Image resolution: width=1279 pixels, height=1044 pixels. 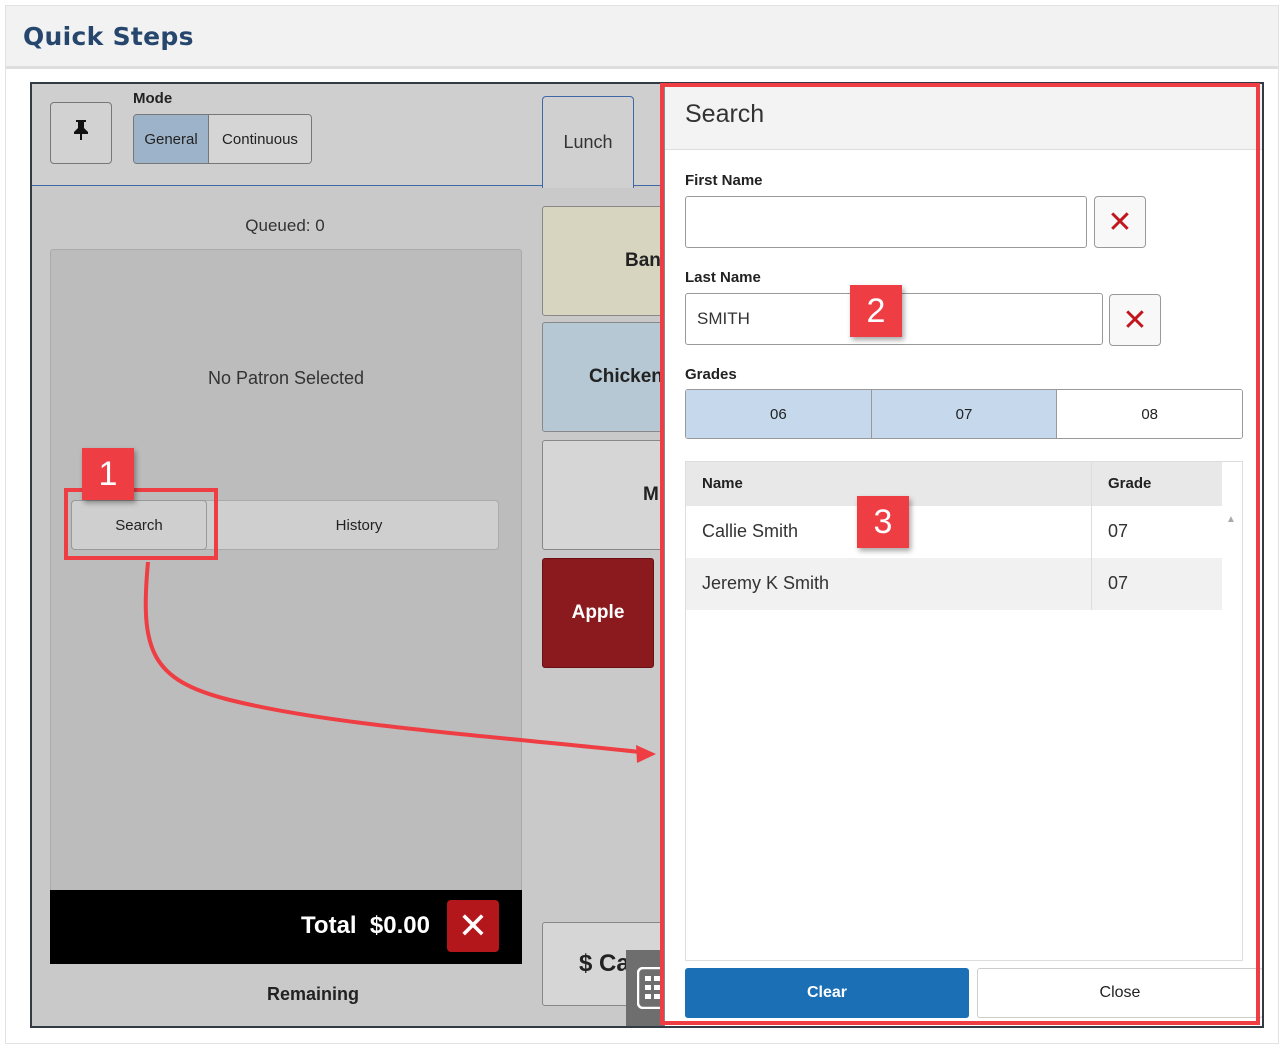 I want to click on total-bar: Total $0.00 ✕, so click(x=286, y=927).